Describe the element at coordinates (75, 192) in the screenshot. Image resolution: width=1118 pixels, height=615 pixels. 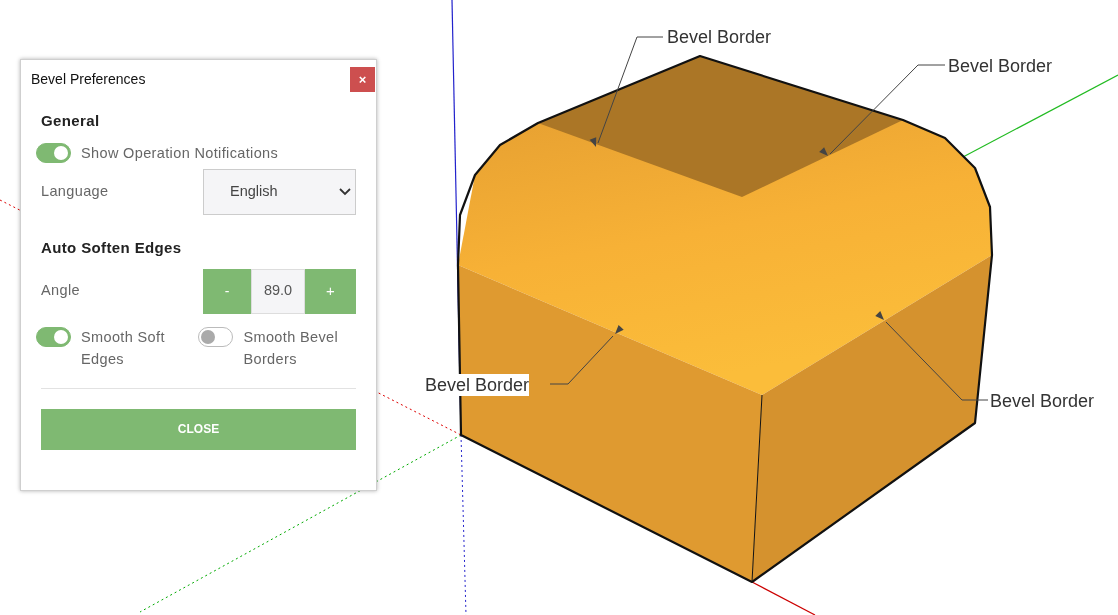
I see `language-label: Language` at that location.